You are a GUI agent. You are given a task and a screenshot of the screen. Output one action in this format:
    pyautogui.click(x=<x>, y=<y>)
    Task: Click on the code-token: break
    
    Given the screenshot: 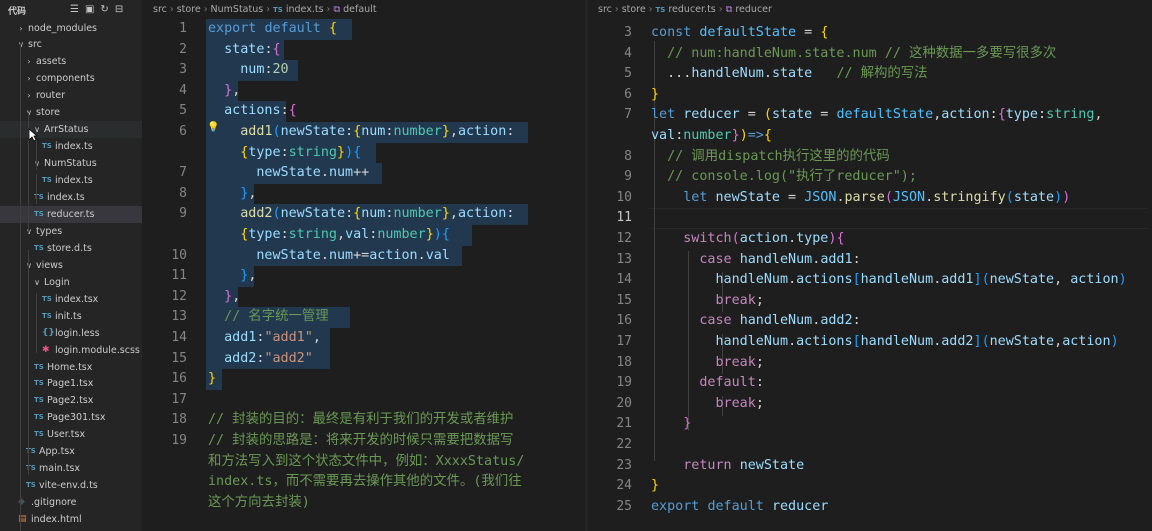 What is the action you would take?
    pyautogui.click(x=735, y=300)
    